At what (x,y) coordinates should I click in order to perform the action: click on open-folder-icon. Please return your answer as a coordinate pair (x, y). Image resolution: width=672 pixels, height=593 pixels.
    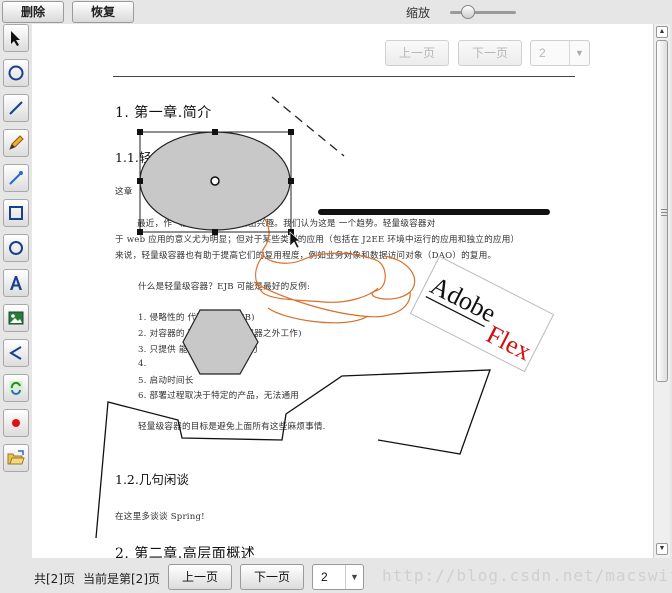
    Looking at the image, I should click on (16, 457).